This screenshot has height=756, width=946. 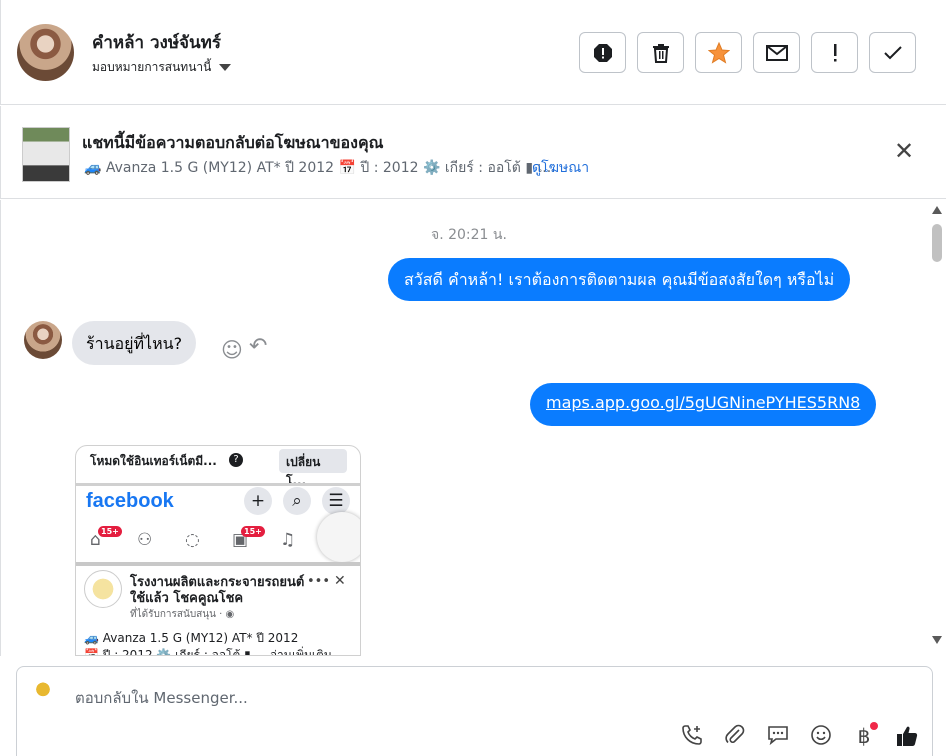 What do you see at coordinates (156, 42) in the screenshot?
I see `contact-name: คำหล้า วงษ์จันทร์` at bounding box center [156, 42].